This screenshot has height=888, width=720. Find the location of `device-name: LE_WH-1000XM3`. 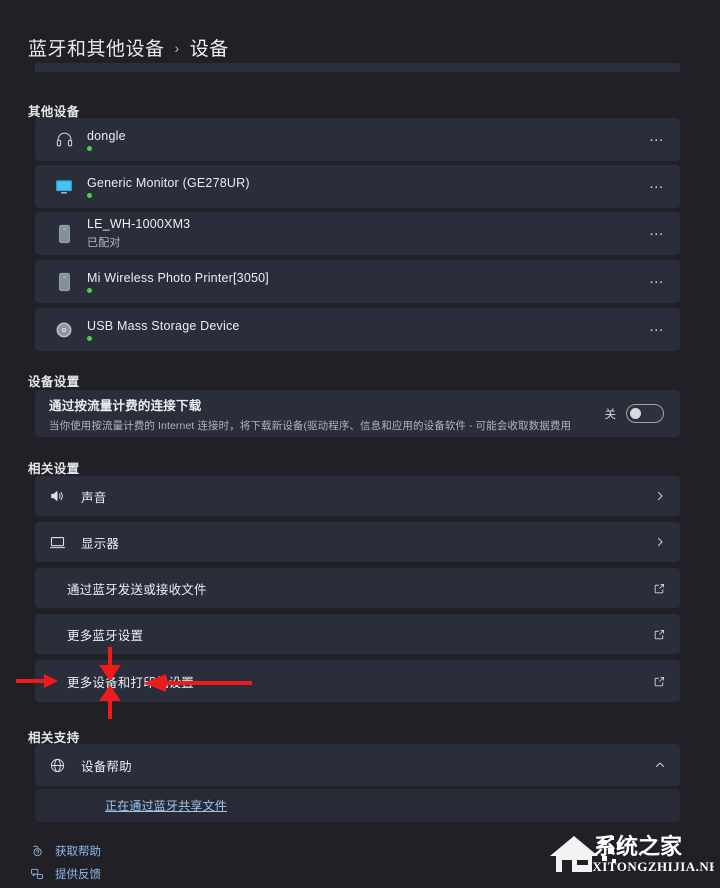

device-name: LE_WH-1000XM3 is located at coordinates (139, 224).